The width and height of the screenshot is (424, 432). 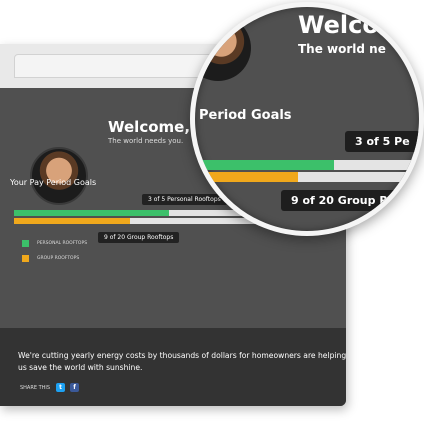 I want to click on magnified-group-tooltip: 9 of 20 Group R, so click(x=339, y=200).